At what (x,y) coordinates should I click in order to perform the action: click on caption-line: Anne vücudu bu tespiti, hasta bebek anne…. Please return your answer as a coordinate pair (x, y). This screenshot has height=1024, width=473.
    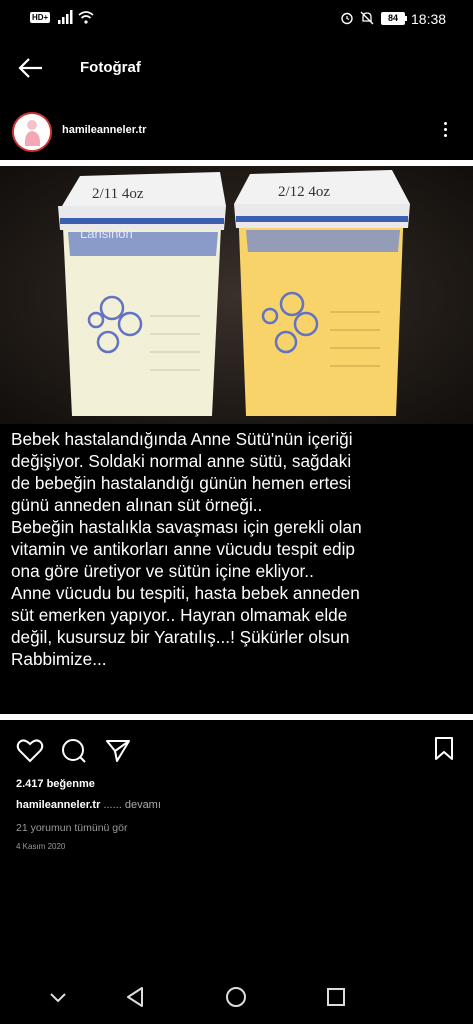
    Looking at the image, I should click on (185, 593).